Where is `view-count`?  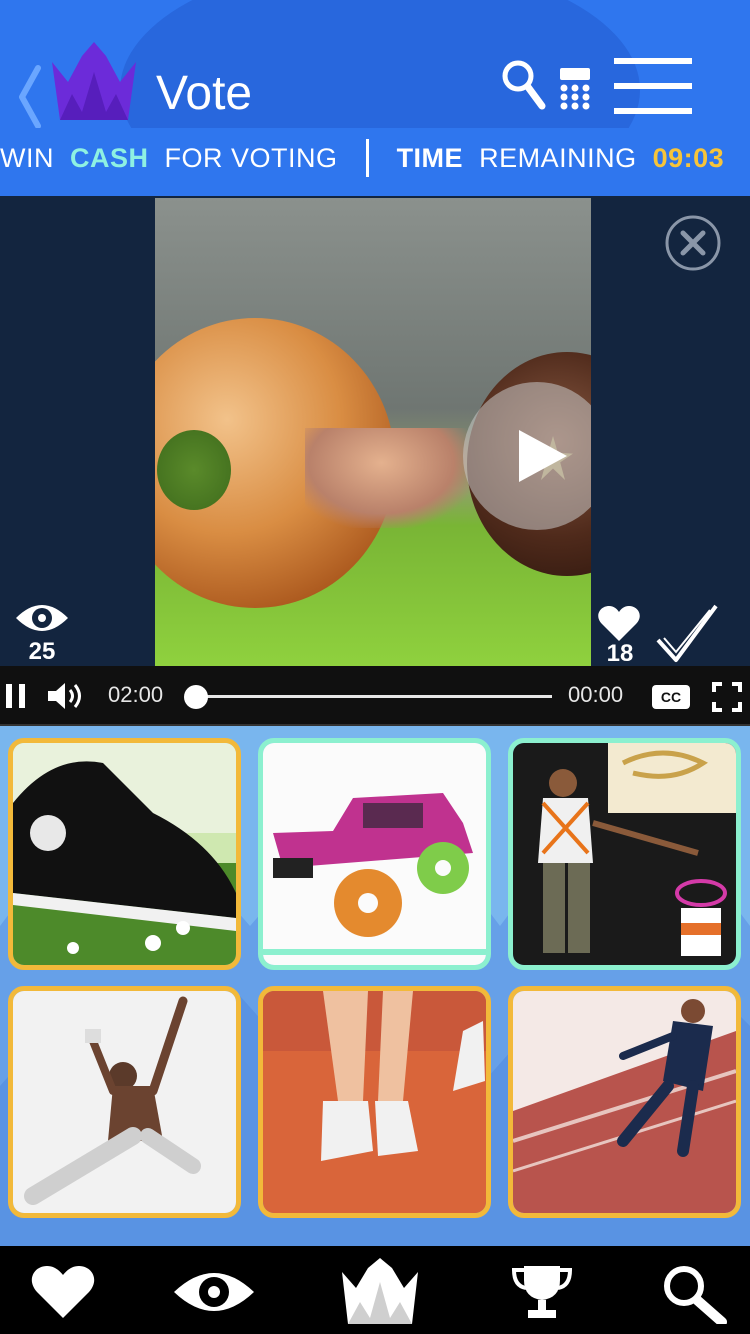 view-count is located at coordinates (42, 620).